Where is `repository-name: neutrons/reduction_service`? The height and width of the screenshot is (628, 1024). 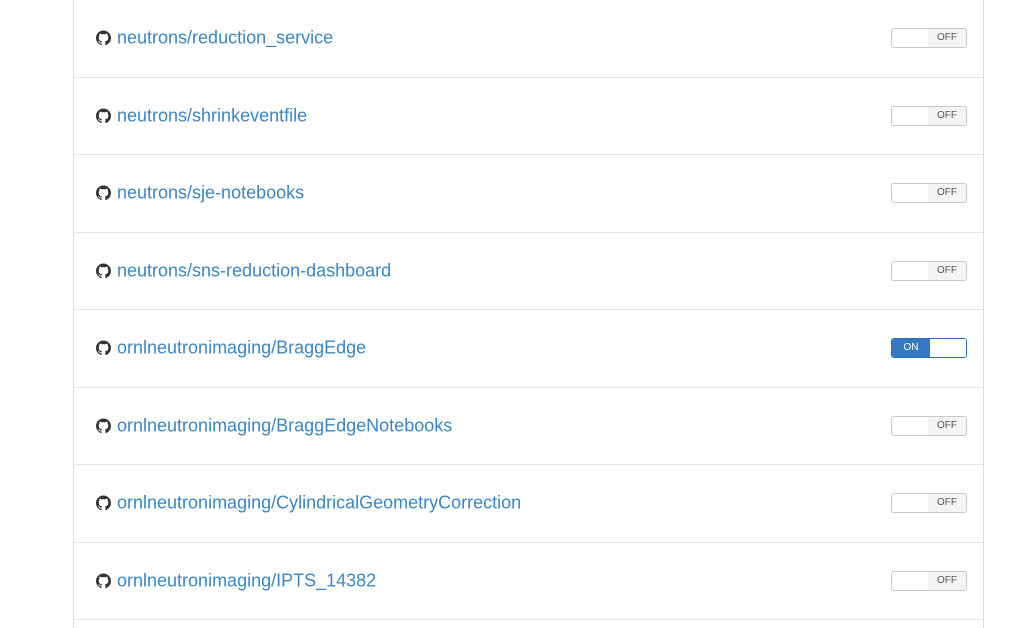
repository-name: neutrons/reduction_service is located at coordinates (225, 37).